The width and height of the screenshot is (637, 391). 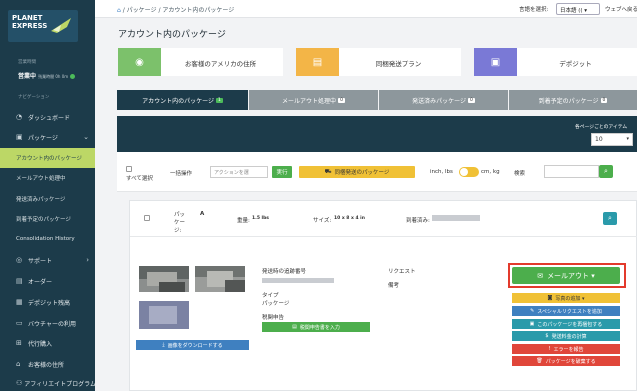 What do you see at coordinates (328, 171) in the screenshot?
I see `truck-icon: ⛟` at bounding box center [328, 171].